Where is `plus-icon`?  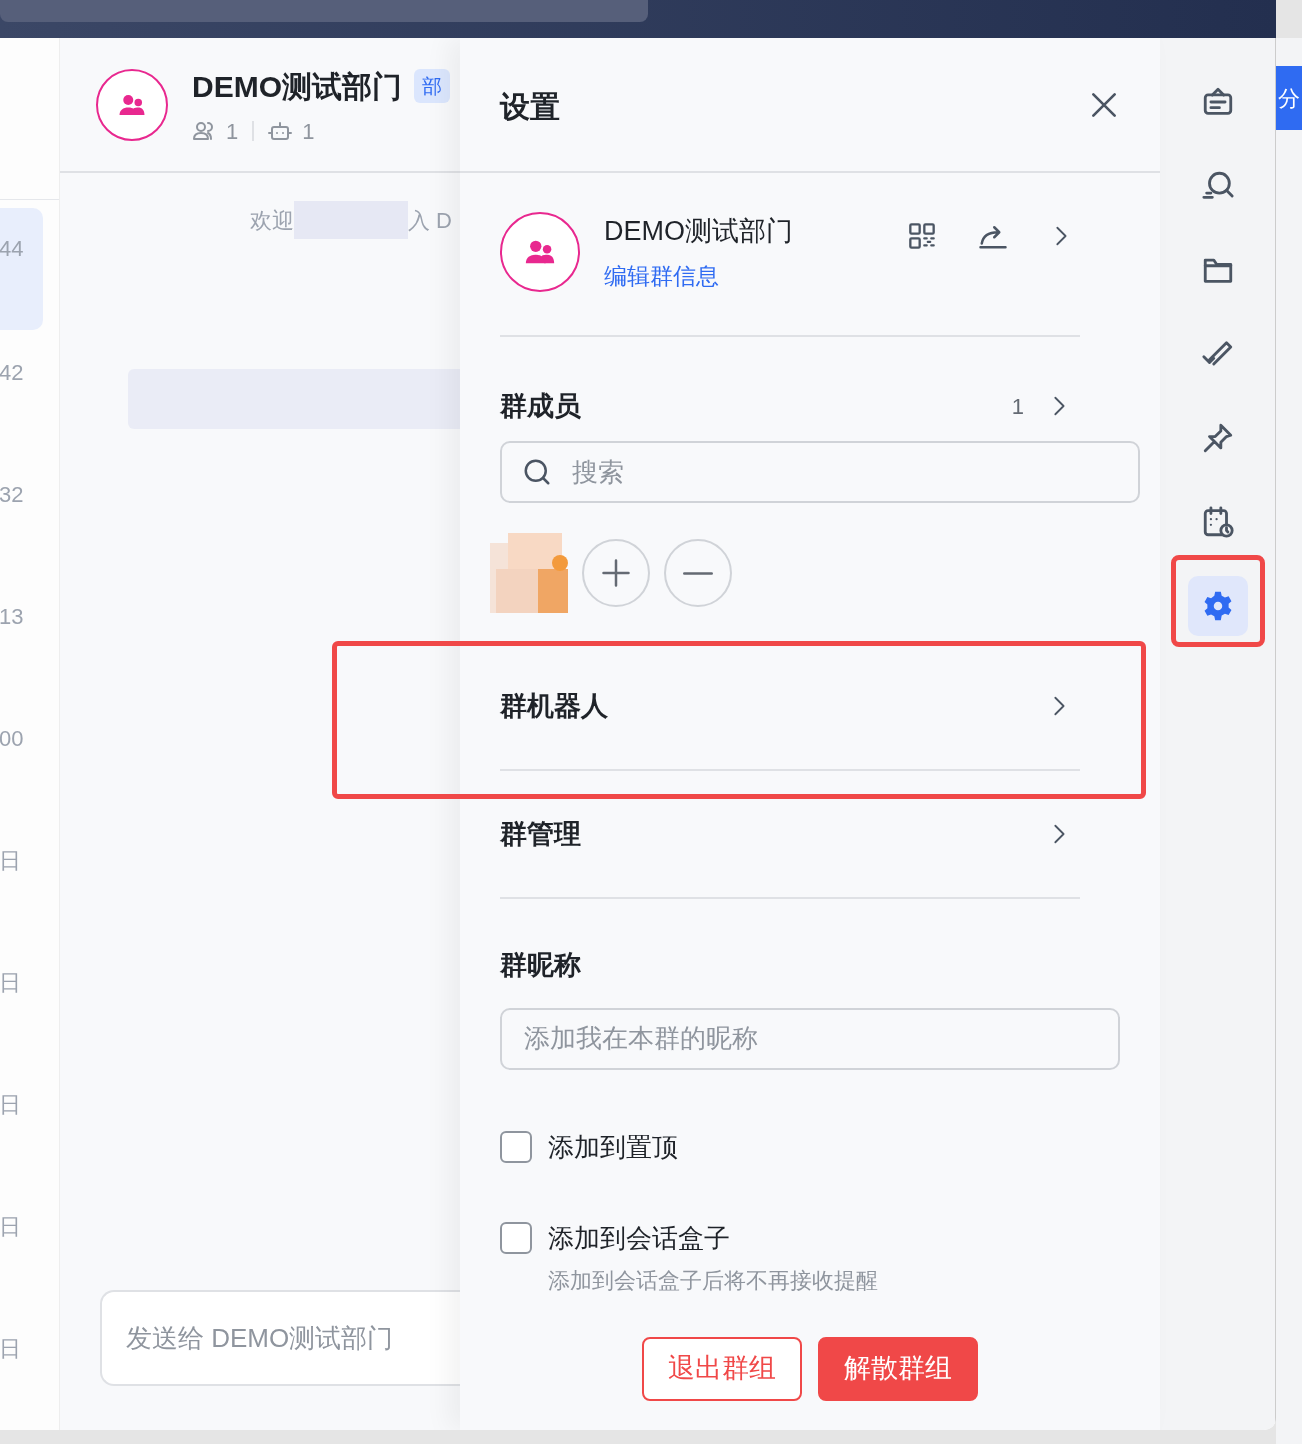 plus-icon is located at coordinates (616, 573).